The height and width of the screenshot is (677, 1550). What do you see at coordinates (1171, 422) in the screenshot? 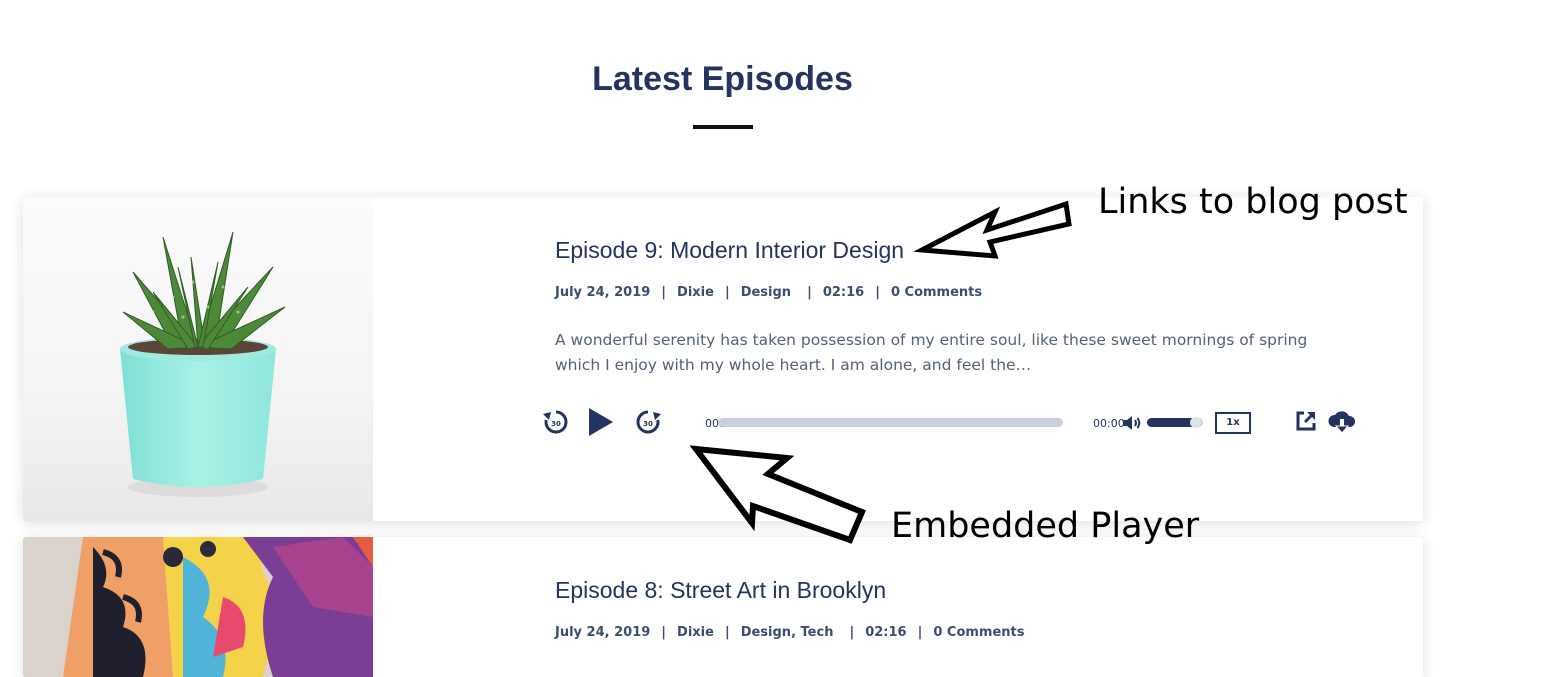
I see `volume-fill` at bounding box center [1171, 422].